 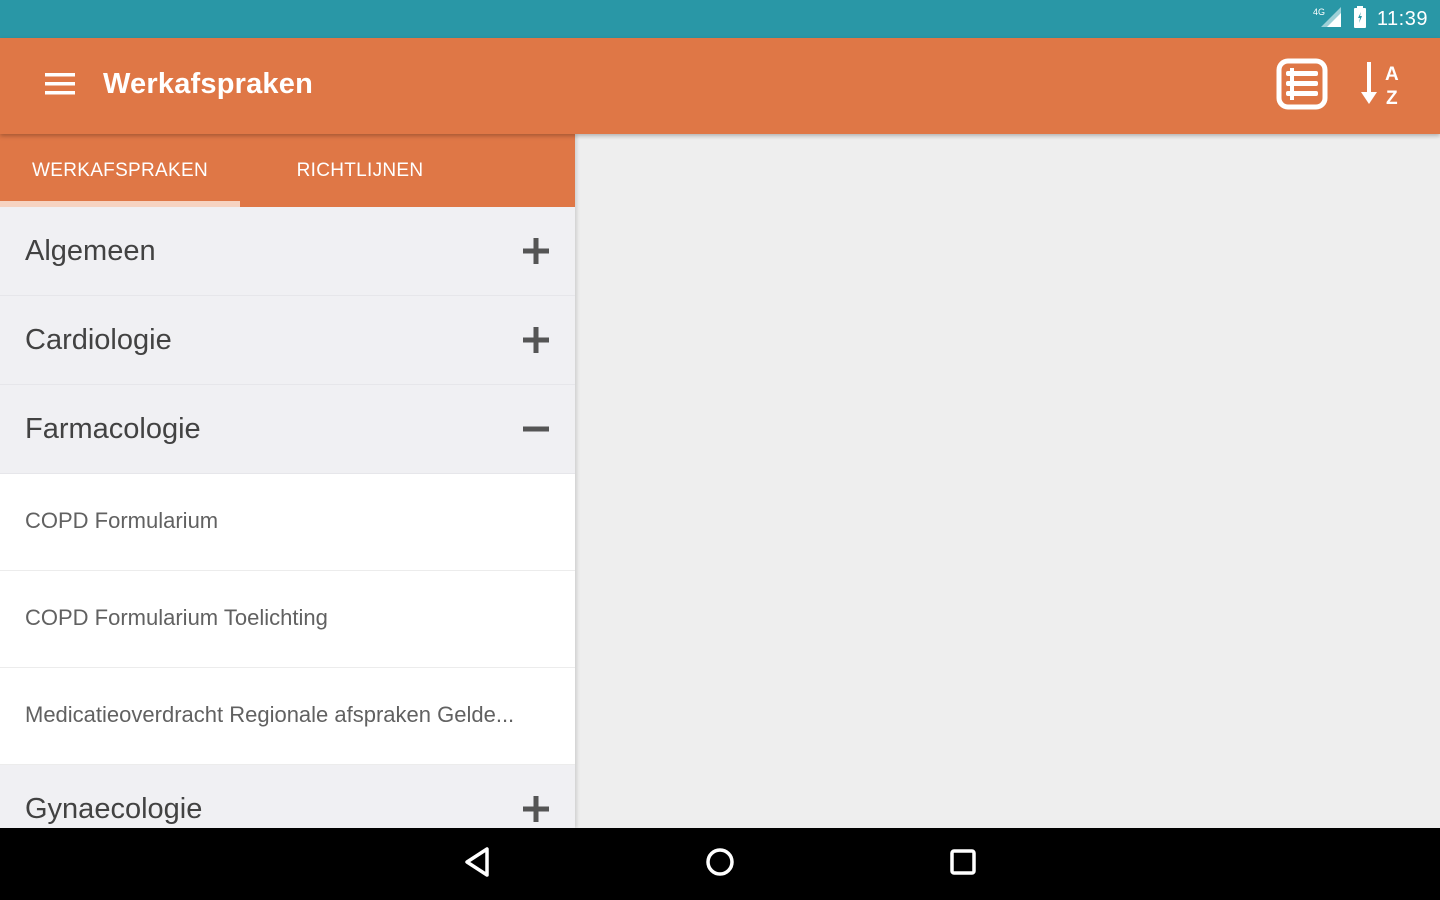 I want to click on battery-icon, so click(x=1360, y=19).